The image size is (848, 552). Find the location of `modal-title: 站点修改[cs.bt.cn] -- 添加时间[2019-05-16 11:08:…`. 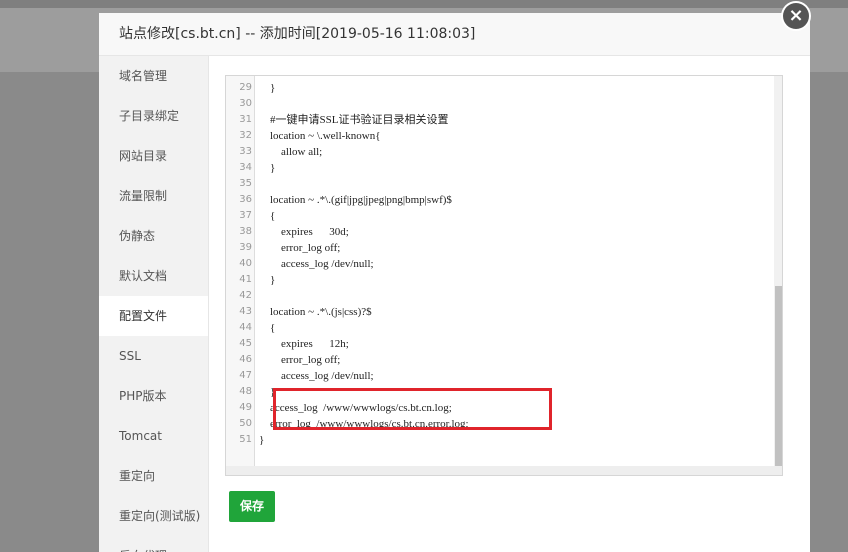

modal-title: 站点修改[cs.bt.cn] -- 添加时间[2019-05-16 11:08:… is located at coordinates (297, 34).